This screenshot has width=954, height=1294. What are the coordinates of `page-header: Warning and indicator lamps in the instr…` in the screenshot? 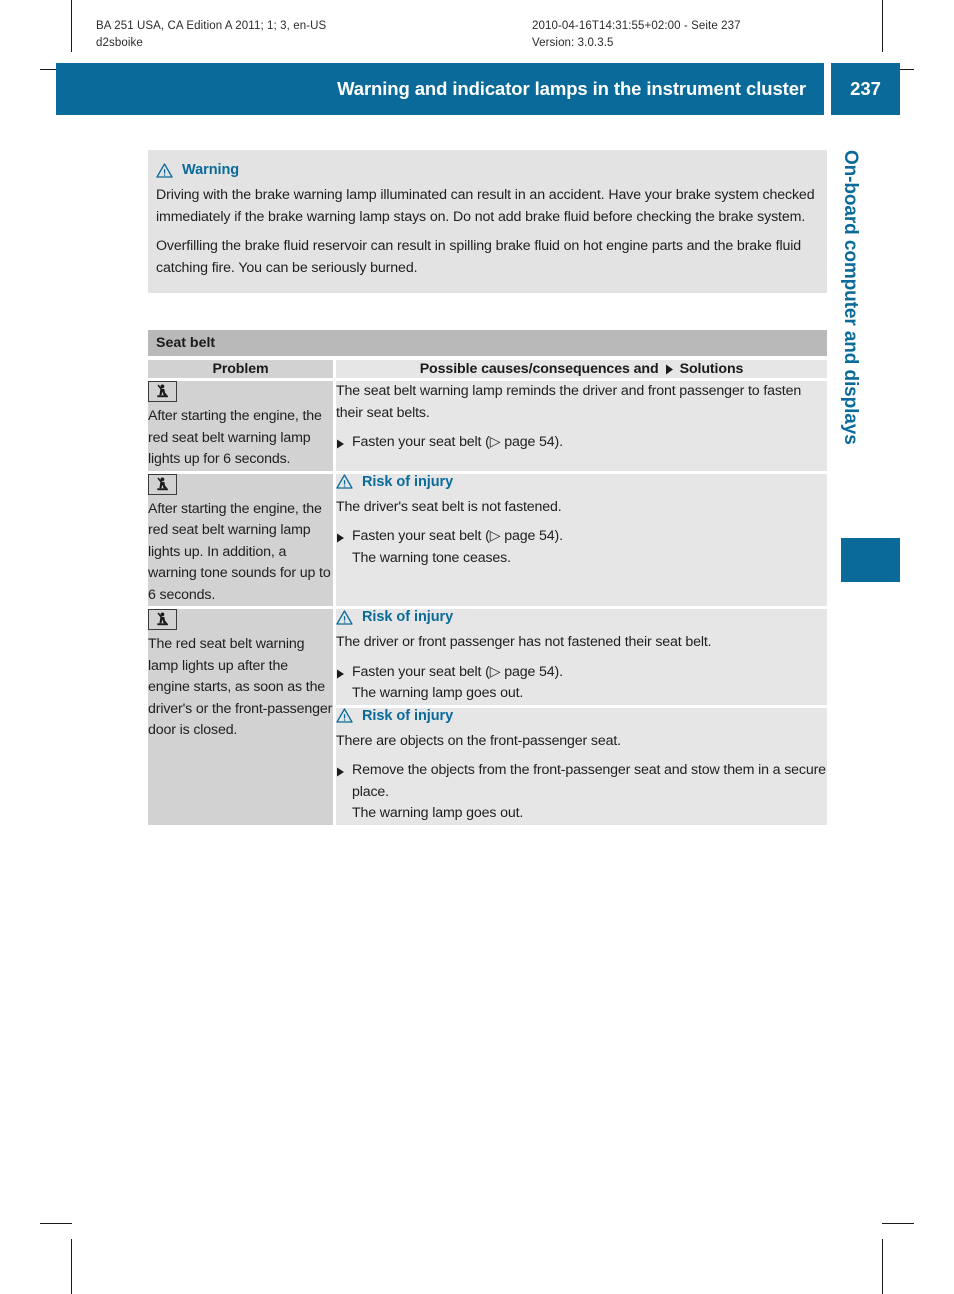 It's located at (478, 89).